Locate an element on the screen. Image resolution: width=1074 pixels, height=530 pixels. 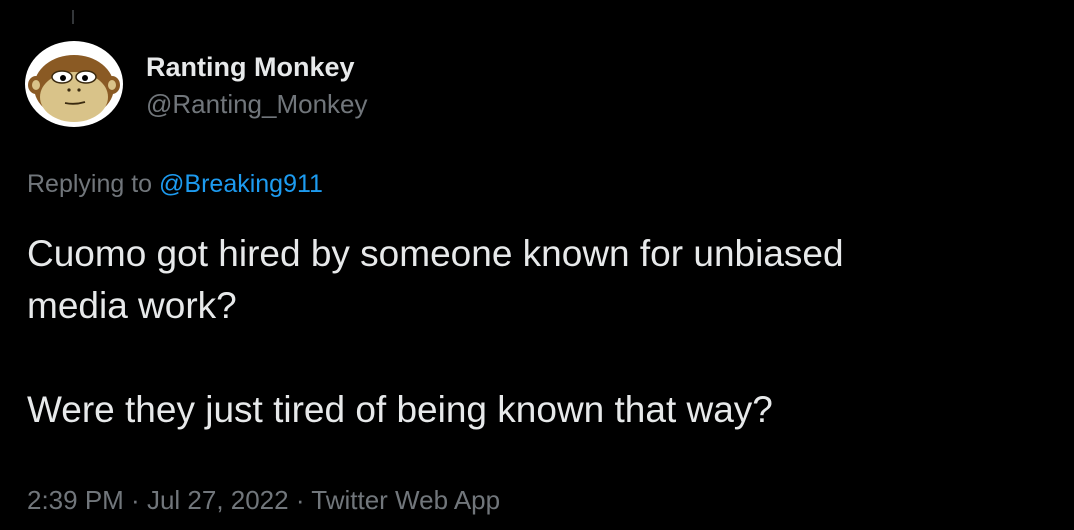
monkey-face-icon is located at coordinates (74, 88).